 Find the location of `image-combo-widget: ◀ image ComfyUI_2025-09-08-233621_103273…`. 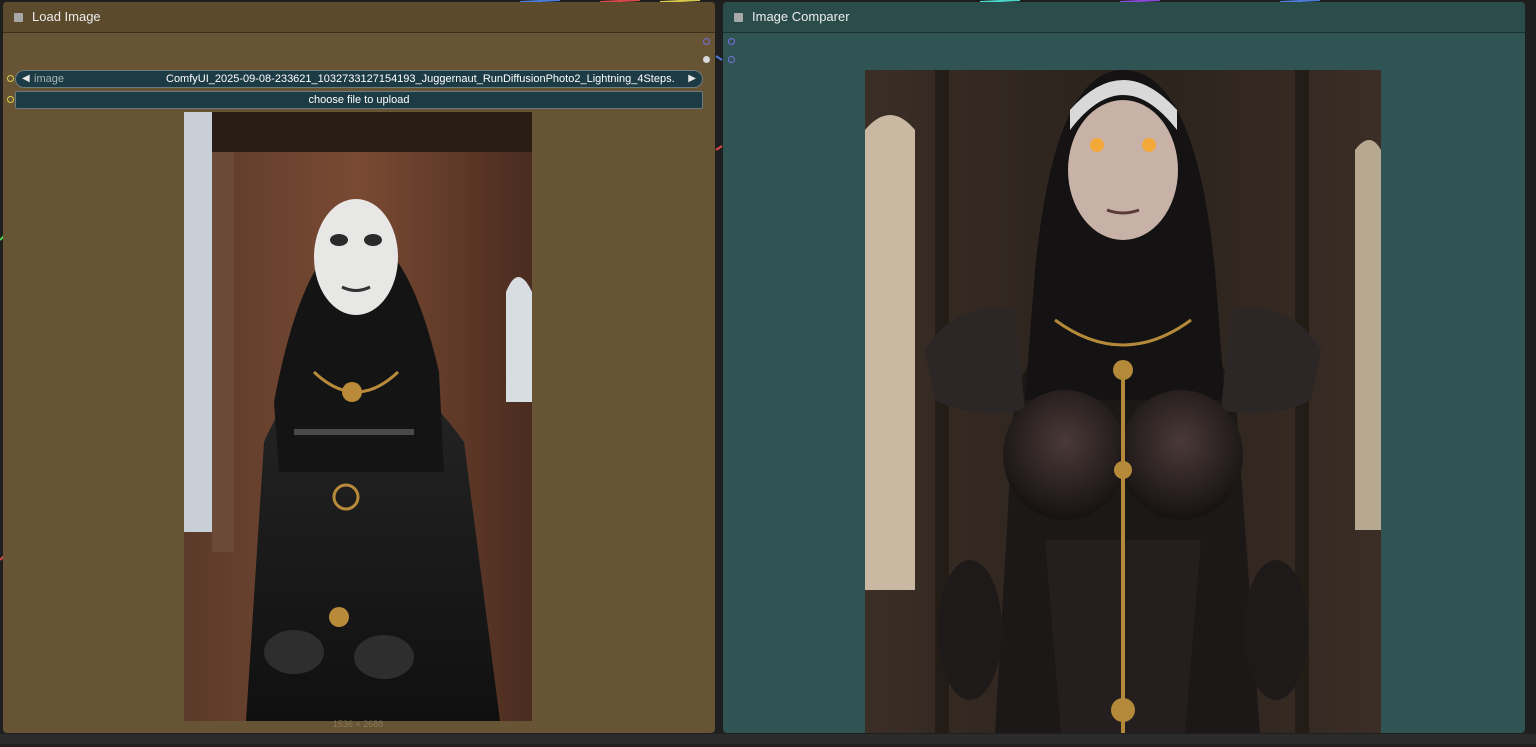

image-combo-widget: ◀ image ComfyUI_2025-09-08-233621_103273… is located at coordinates (359, 79).